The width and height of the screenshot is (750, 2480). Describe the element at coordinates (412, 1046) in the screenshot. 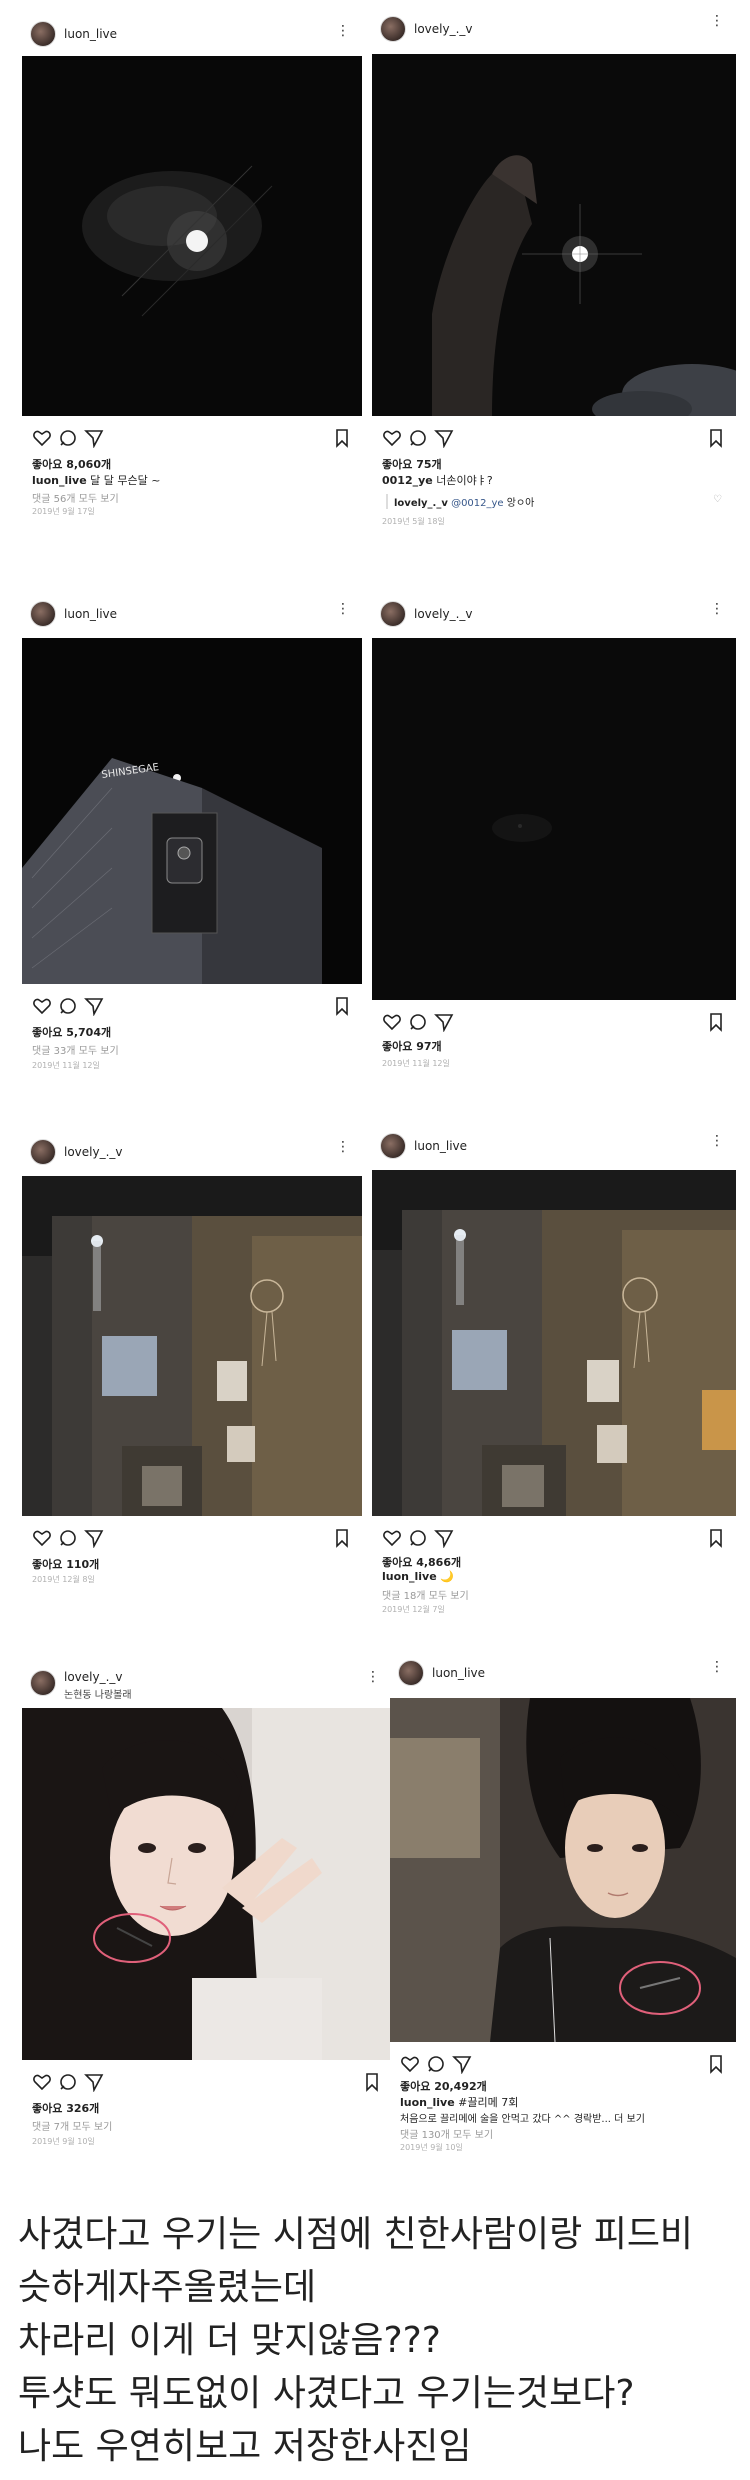

I see `like-count: 좋아요 97개` at that location.